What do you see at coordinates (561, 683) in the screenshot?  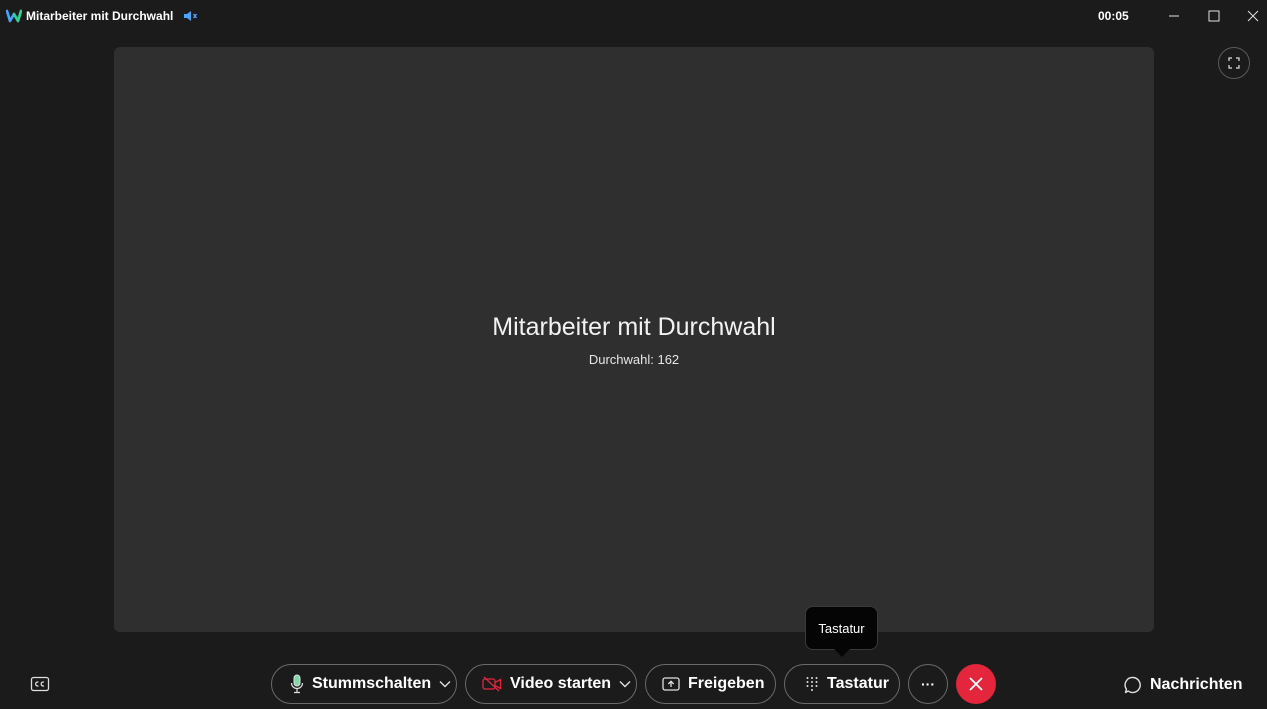 I see `video-label: Video starten` at bounding box center [561, 683].